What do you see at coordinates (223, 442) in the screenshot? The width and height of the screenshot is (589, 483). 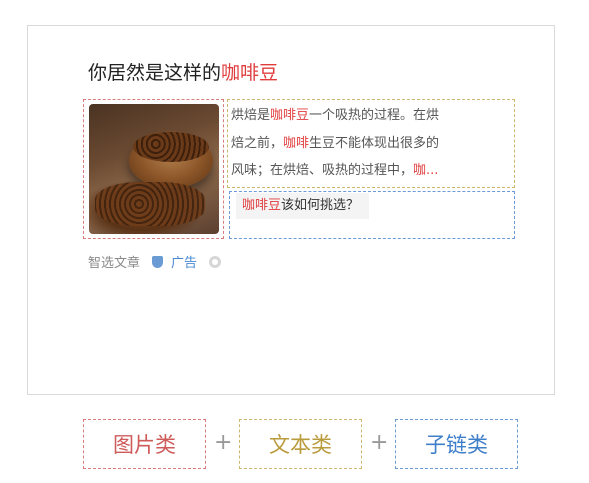 I see `plus-sign-1: +` at bounding box center [223, 442].